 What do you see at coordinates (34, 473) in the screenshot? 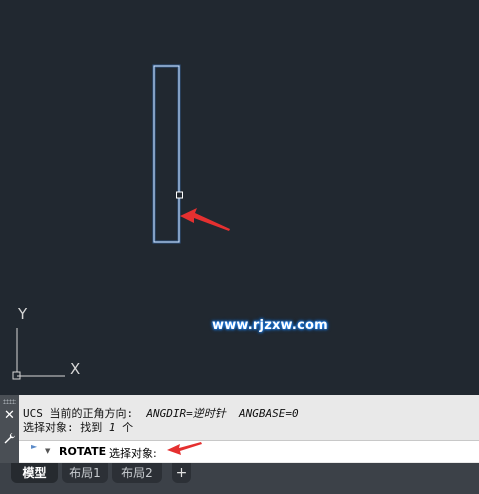
I see `tab-model: 模型` at bounding box center [34, 473].